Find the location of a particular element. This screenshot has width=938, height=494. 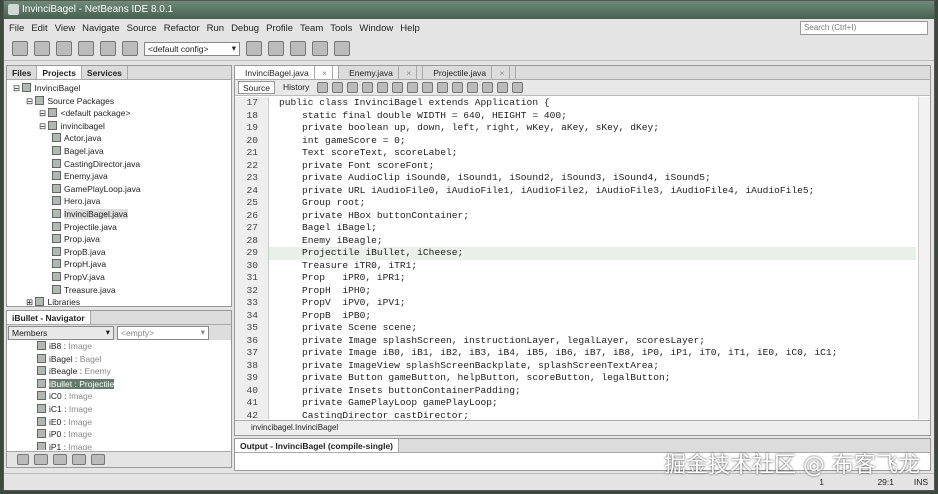

code-line: 28 Enemy iBeagle; is located at coordinates (575, 240).